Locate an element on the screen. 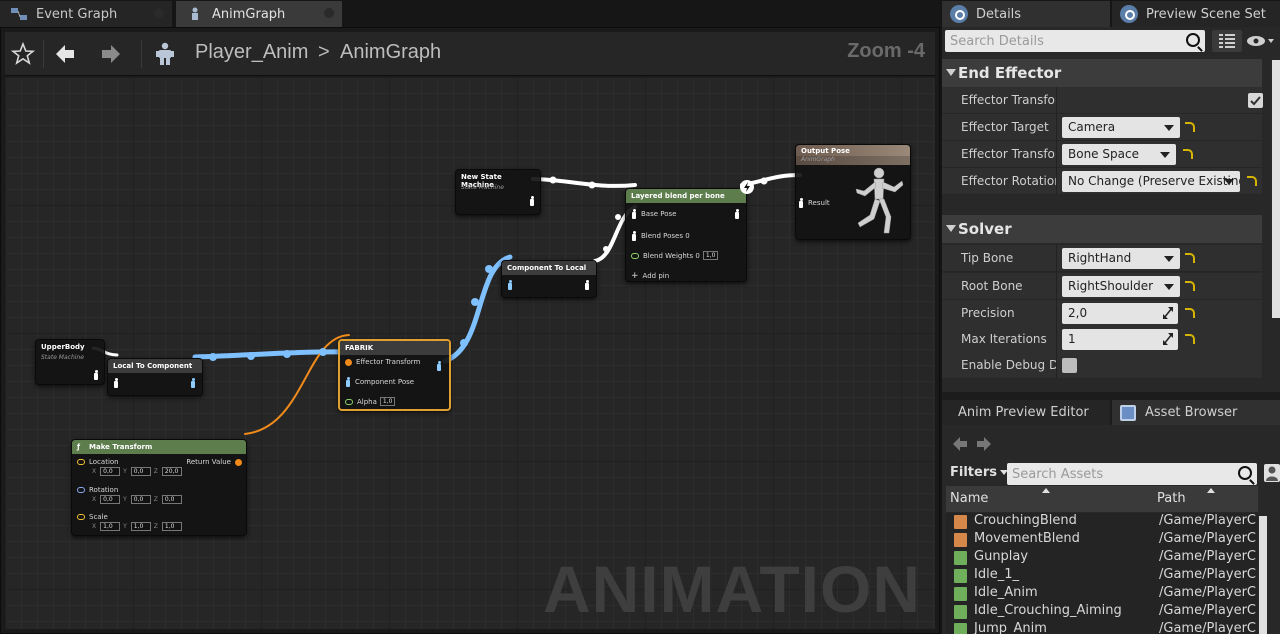 The width and height of the screenshot is (1280, 634). node-new-state-machine: New State Machine State Machine is located at coordinates (498, 192).